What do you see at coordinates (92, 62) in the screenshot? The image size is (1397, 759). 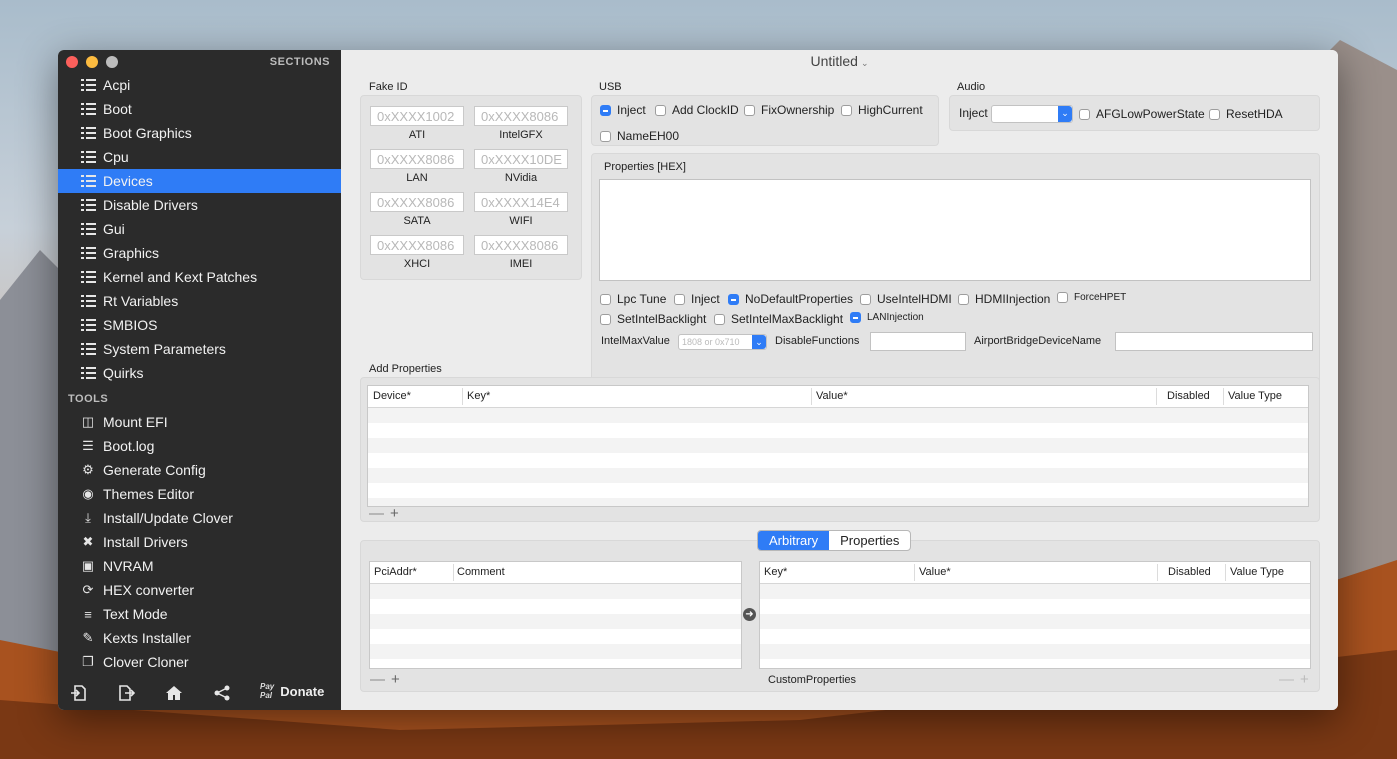 I see `minimize-button` at bounding box center [92, 62].